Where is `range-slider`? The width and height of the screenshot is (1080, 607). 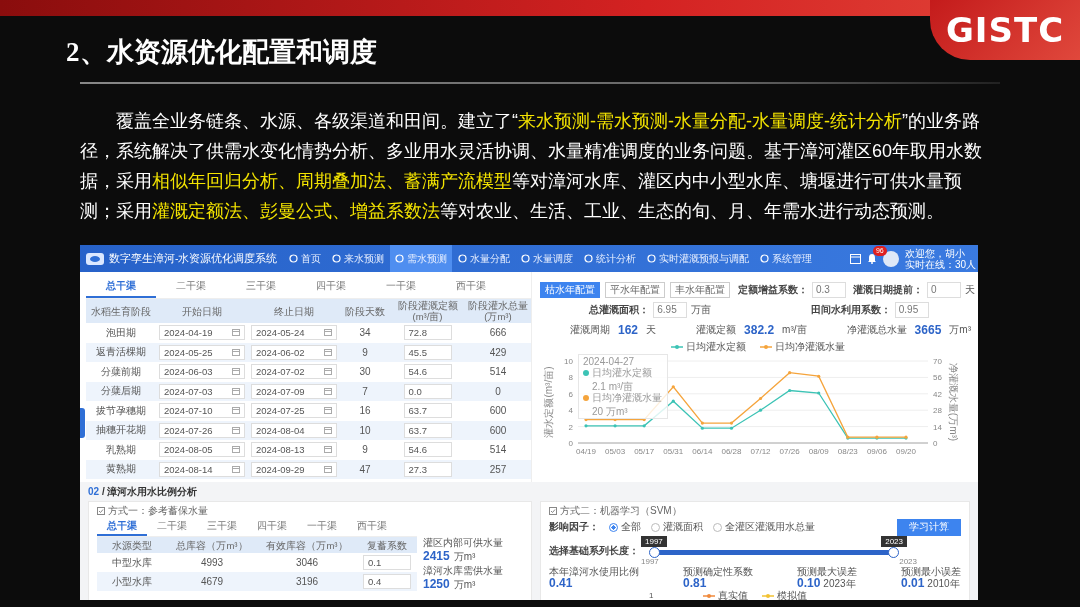 range-slider is located at coordinates (774, 552).